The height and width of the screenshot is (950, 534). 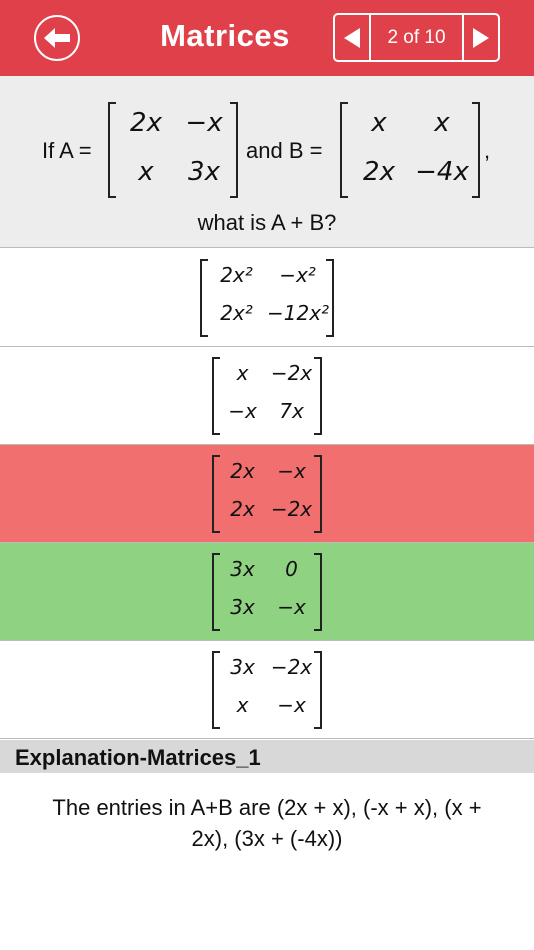 I want to click on next-button, so click(x=481, y=37).